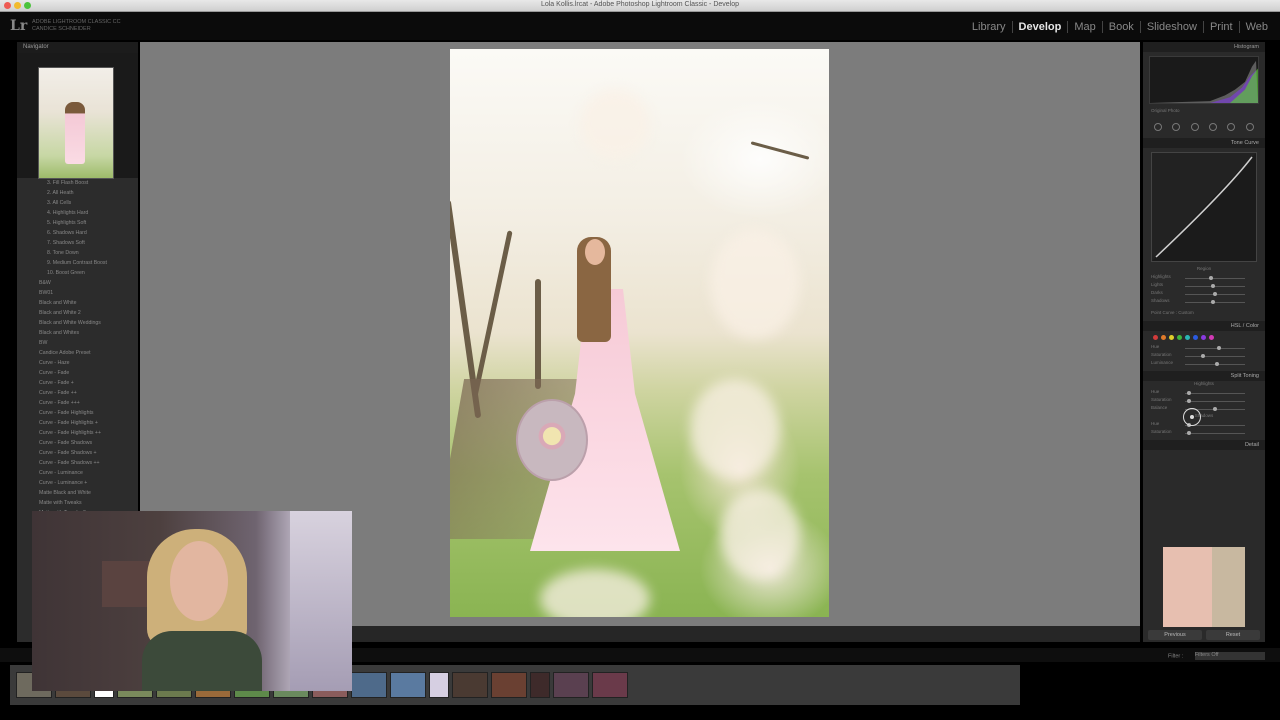 Image resolution: width=1280 pixels, height=720 pixels. What do you see at coordinates (77, 333) in the screenshot?
I see `preset-folder: Black and Whites` at bounding box center [77, 333].